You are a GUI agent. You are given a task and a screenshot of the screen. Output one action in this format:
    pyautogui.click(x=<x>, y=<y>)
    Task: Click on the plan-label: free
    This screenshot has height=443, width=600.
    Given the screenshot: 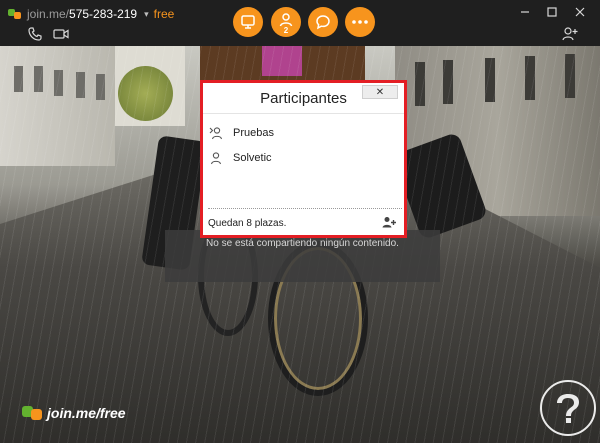 What is the action you would take?
    pyautogui.click(x=164, y=14)
    